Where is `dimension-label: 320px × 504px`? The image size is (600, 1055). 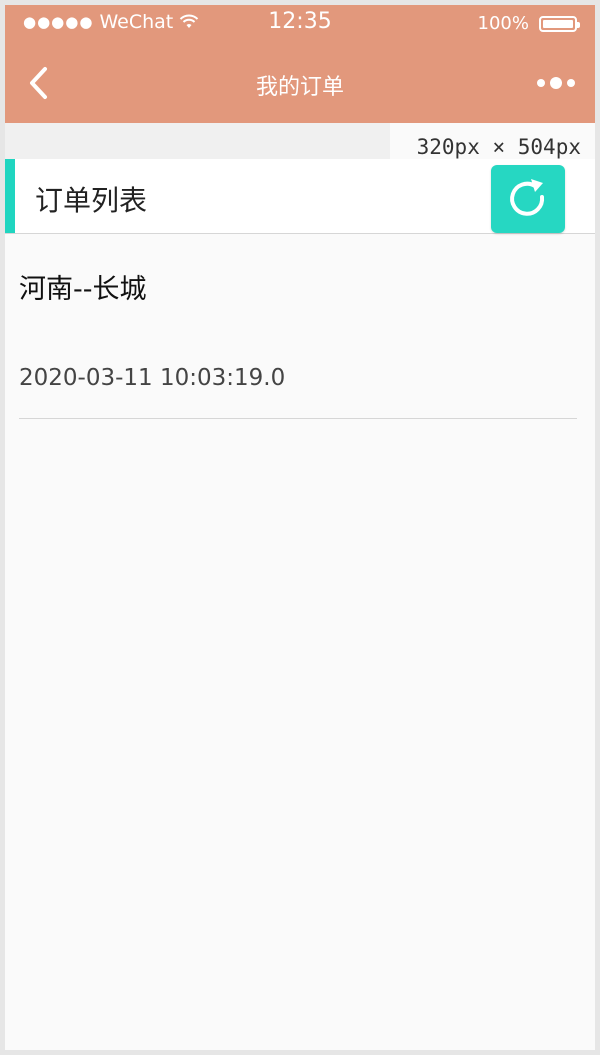
dimension-label: 320px × 504px is located at coordinates (498, 147).